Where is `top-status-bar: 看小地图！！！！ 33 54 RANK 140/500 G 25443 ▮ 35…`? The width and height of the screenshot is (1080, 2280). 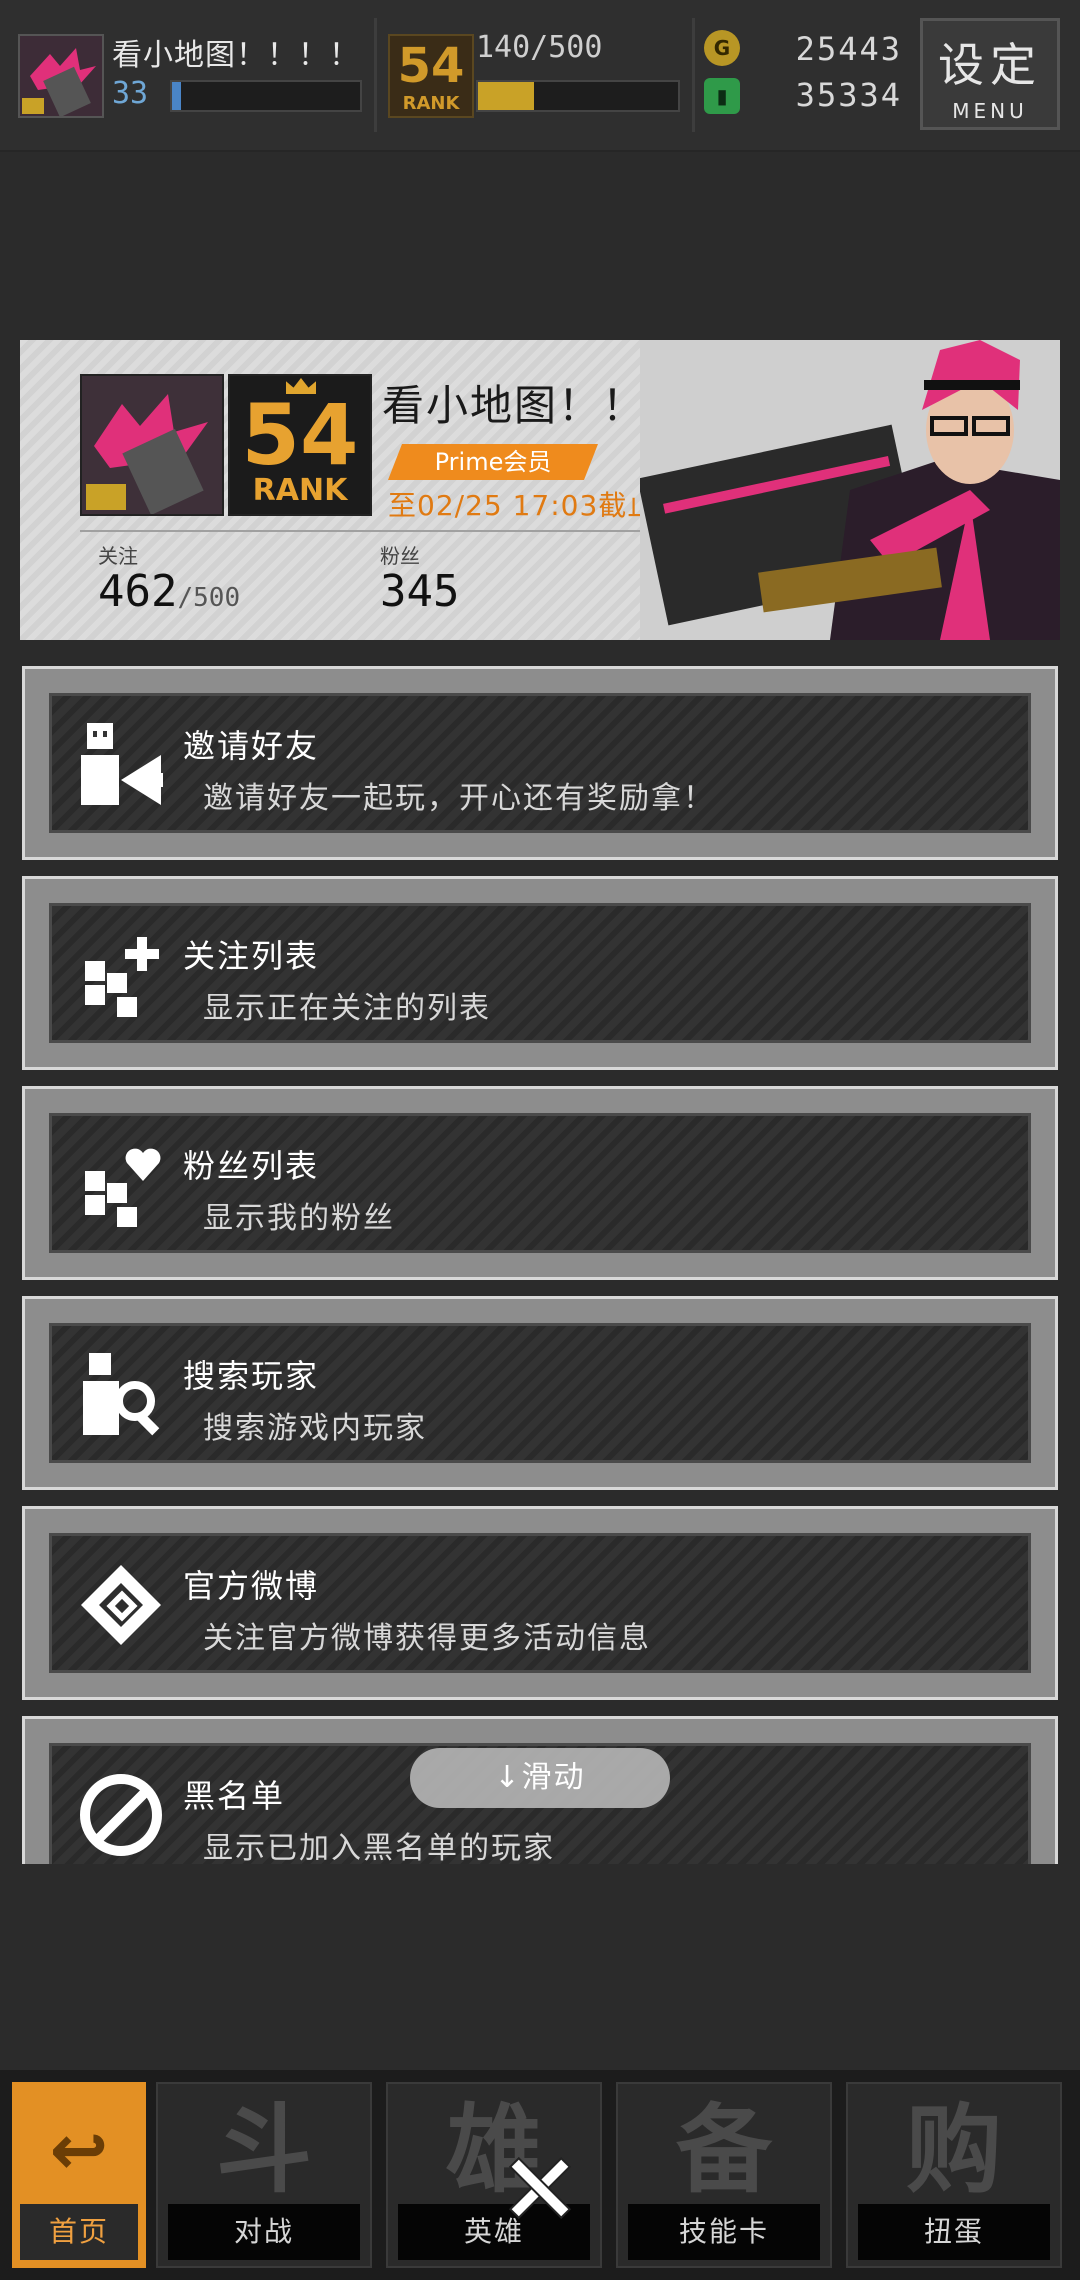
top-status-bar: 看小地图！！！！ 33 54 RANK 140/500 G 25443 ▮ 35… is located at coordinates (540, 76).